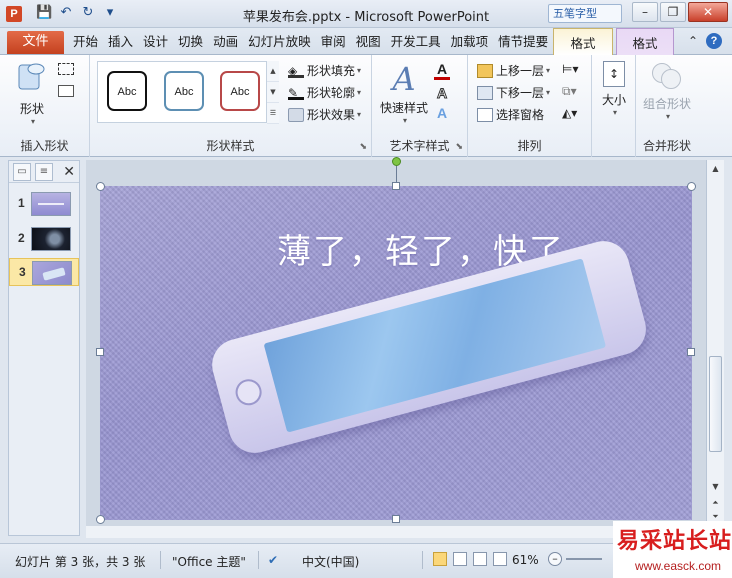 The height and width of the screenshot is (578, 732). What do you see at coordinates (585, 13) in the screenshot?
I see `ime-badge: 五笔字型` at bounding box center [585, 13].